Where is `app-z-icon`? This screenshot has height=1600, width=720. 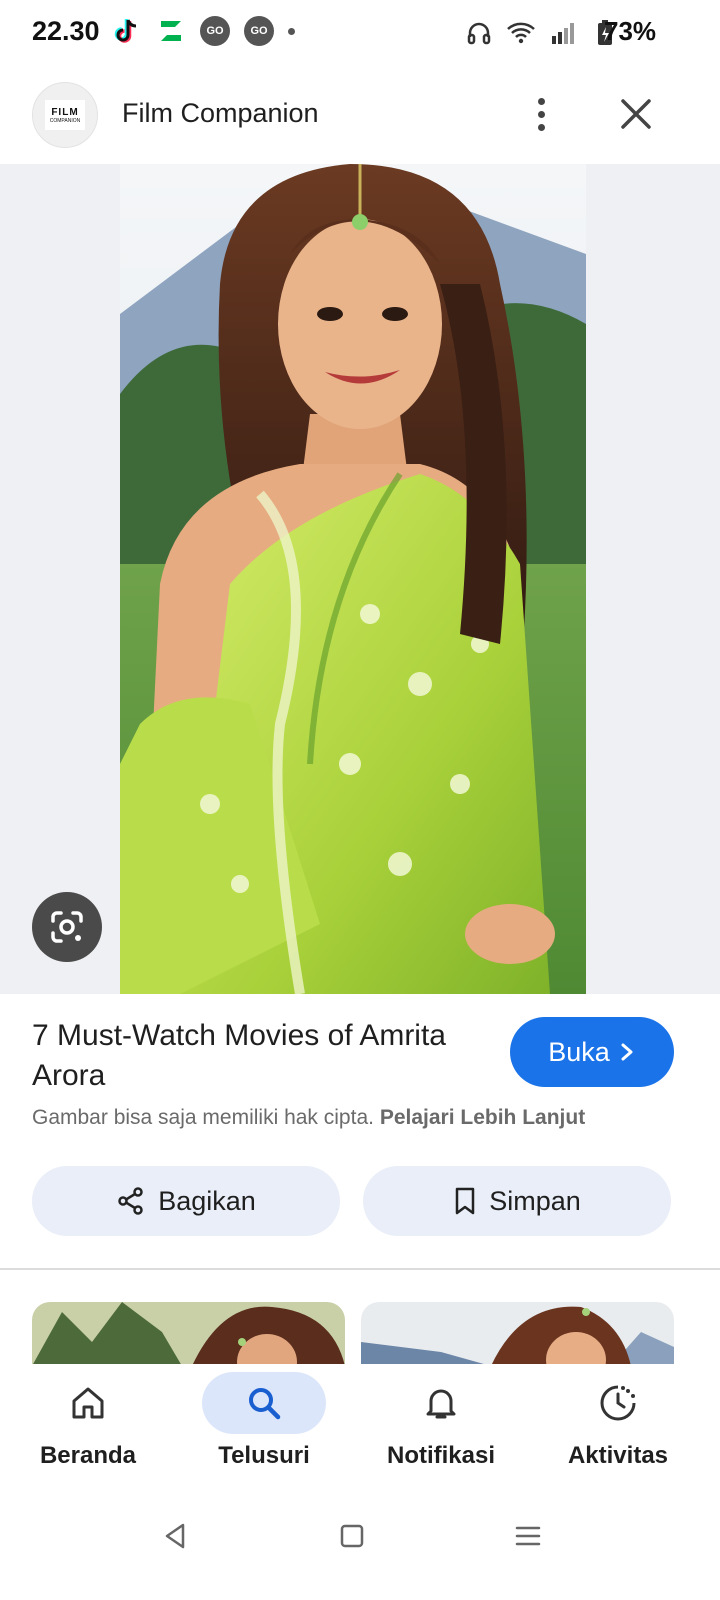 app-z-icon is located at coordinates (171, 31).